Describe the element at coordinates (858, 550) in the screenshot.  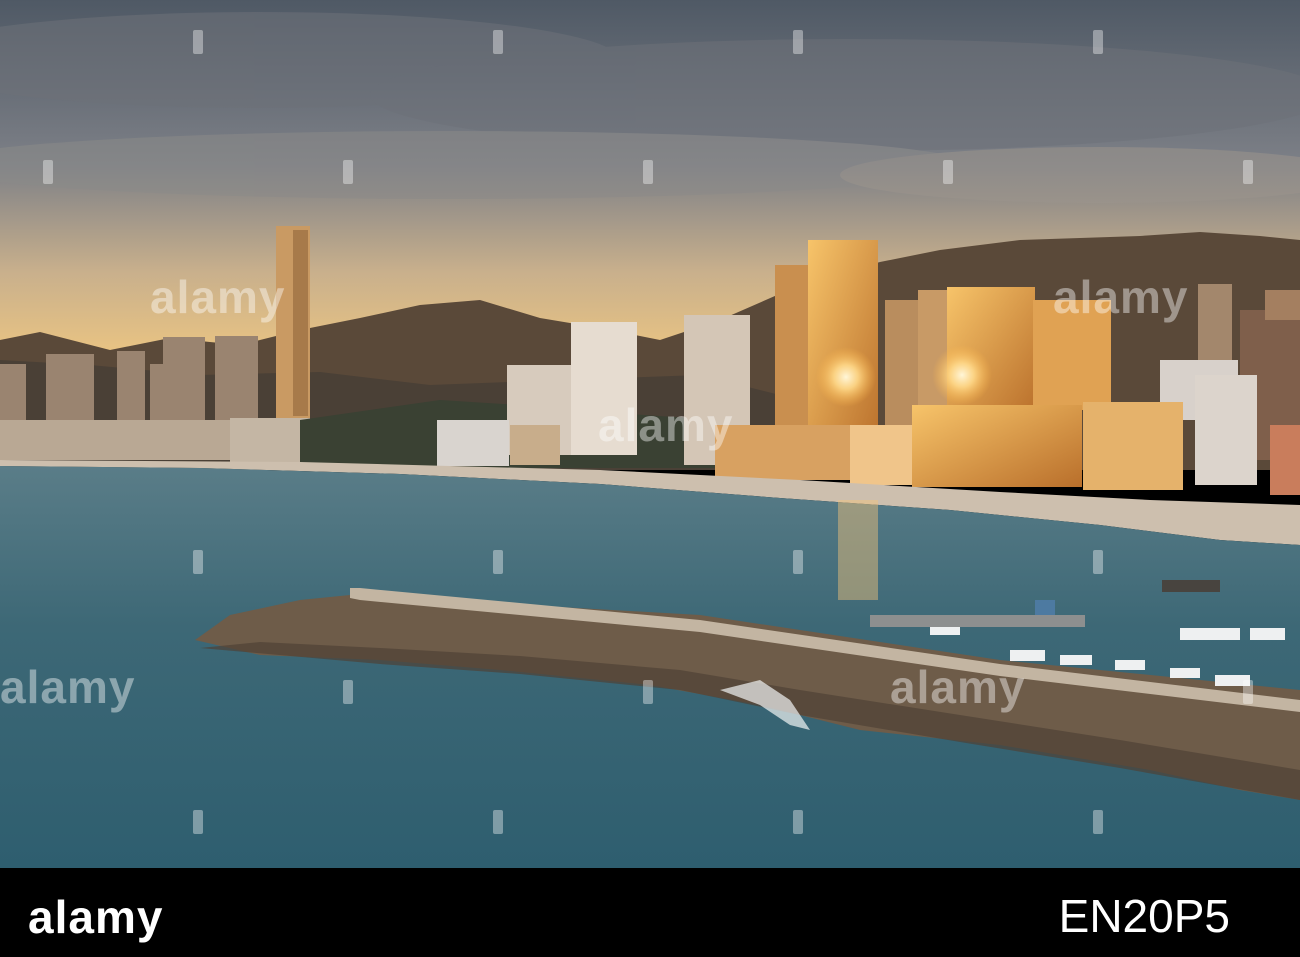
I see `sunlight-on-water` at that location.